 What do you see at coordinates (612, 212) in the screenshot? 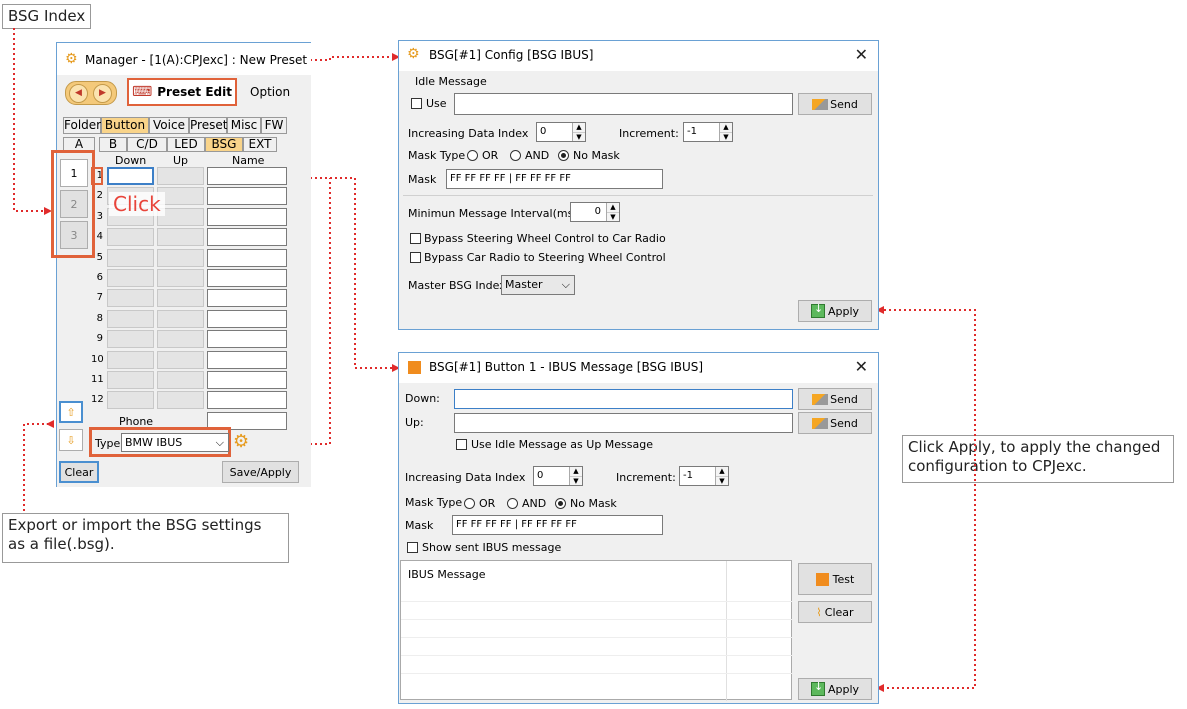
I see `min-interval-spinner: ▲ ▼` at bounding box center [612, 212].